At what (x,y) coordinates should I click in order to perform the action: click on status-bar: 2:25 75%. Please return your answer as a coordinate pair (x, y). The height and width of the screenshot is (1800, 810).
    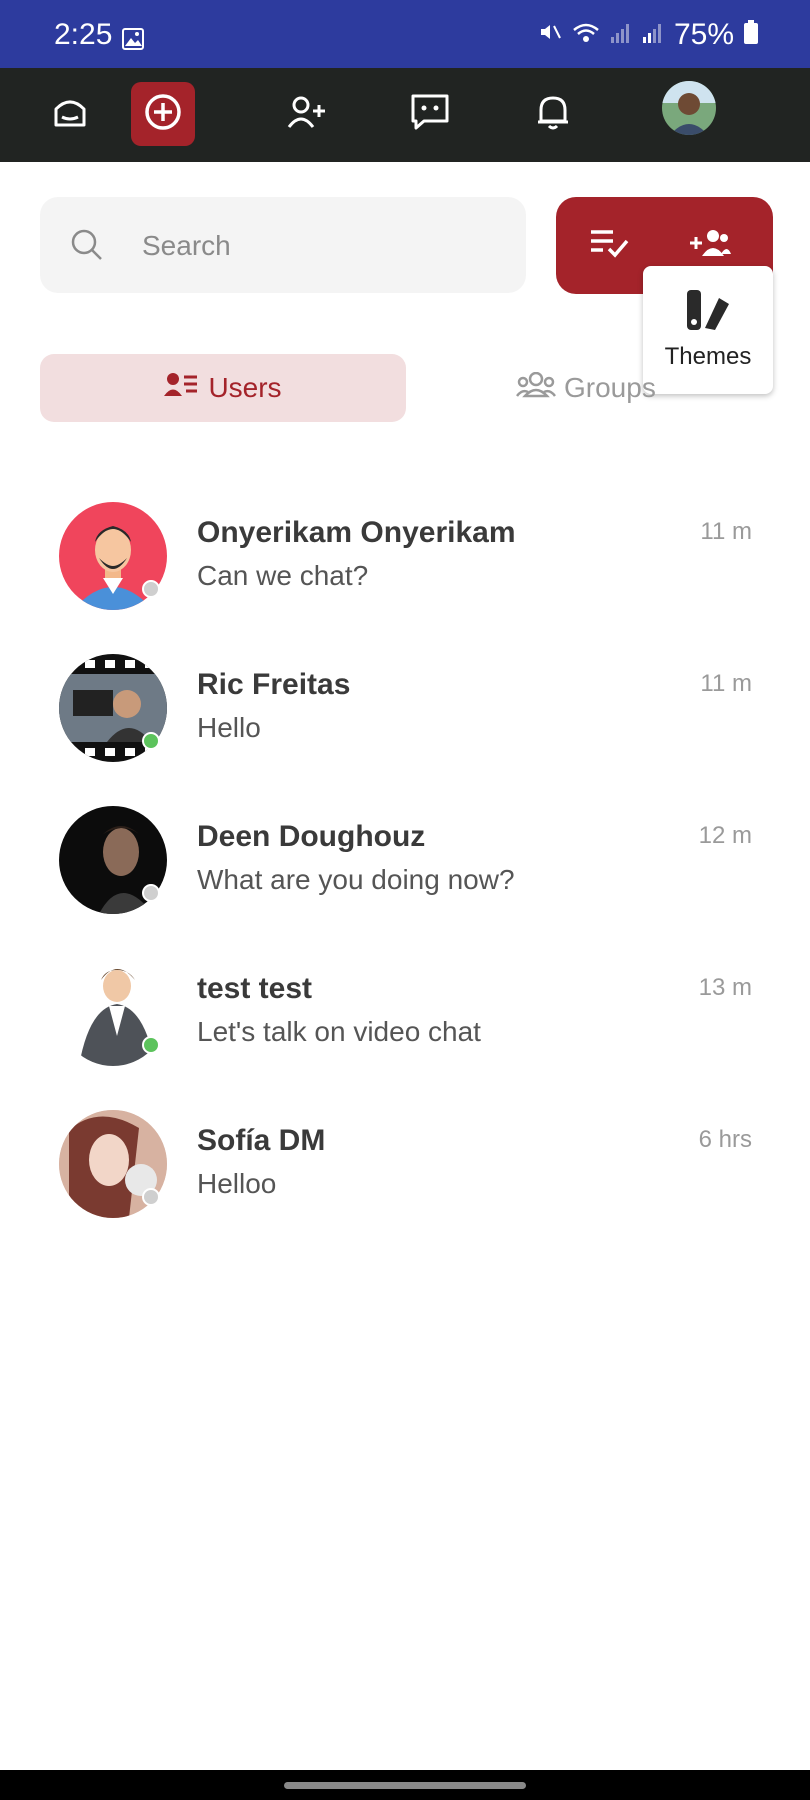
    Looking at the image, I should click on (405, 34).